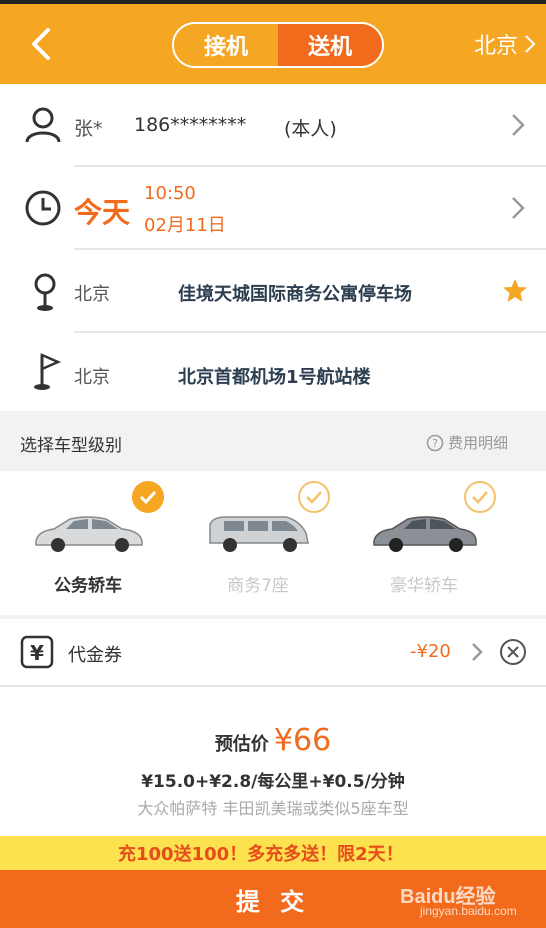 The height and width of the screenshot is (928, 546). Describe the element at coordinates (226, 45) in the screenshot. I see `tab-pickup: 接机` at that location.